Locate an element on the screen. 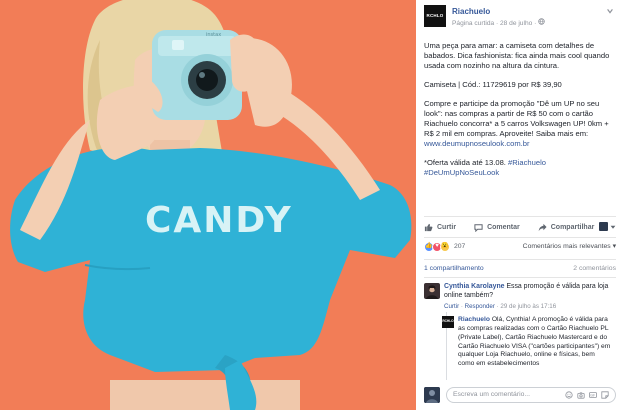 Image resolution: width=620 pixels, height=410 pixels. svg-text: GIF is located at coordinates (592, 395).